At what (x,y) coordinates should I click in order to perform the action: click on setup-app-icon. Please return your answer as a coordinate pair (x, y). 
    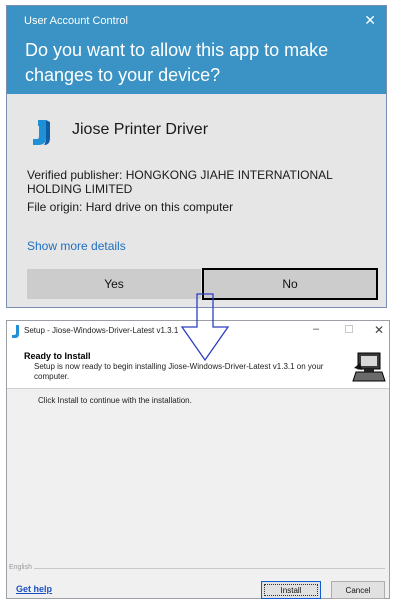
    Looking at the image, I should click on (15, 331).